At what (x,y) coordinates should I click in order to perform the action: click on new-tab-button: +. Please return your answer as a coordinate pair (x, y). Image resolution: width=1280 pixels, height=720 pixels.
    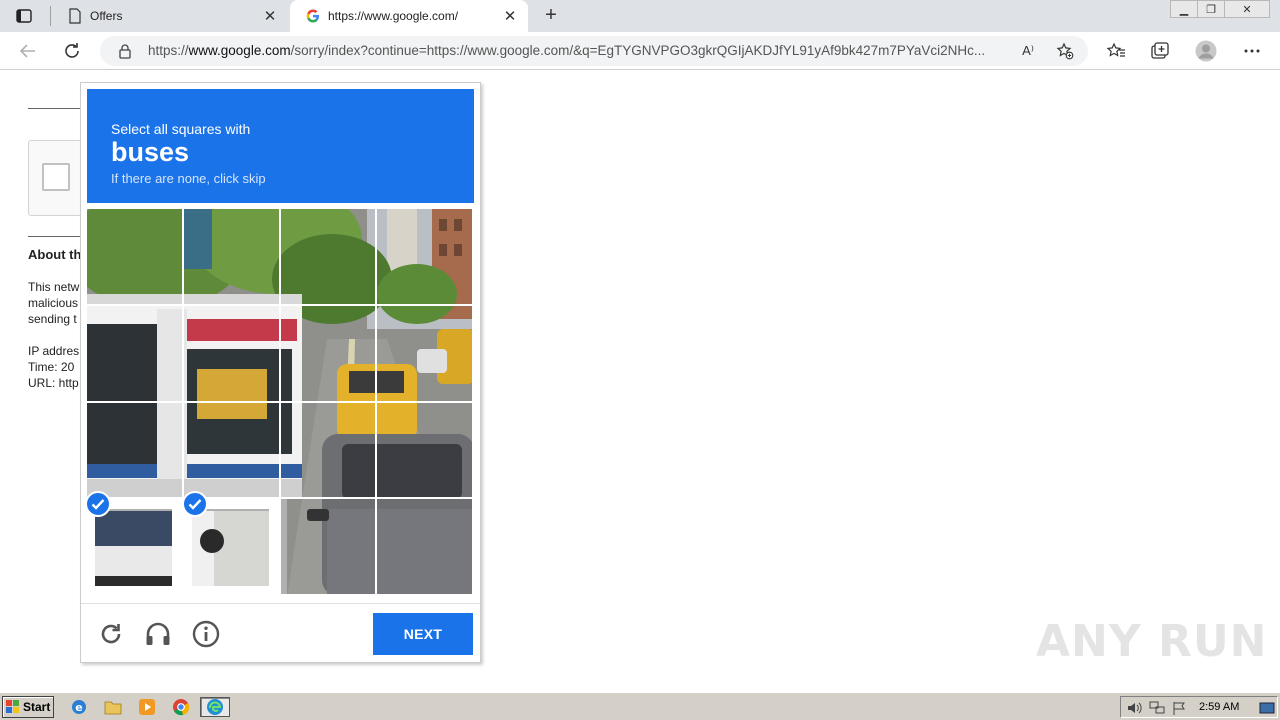
    Looking at the image, I should click on (551, 15).